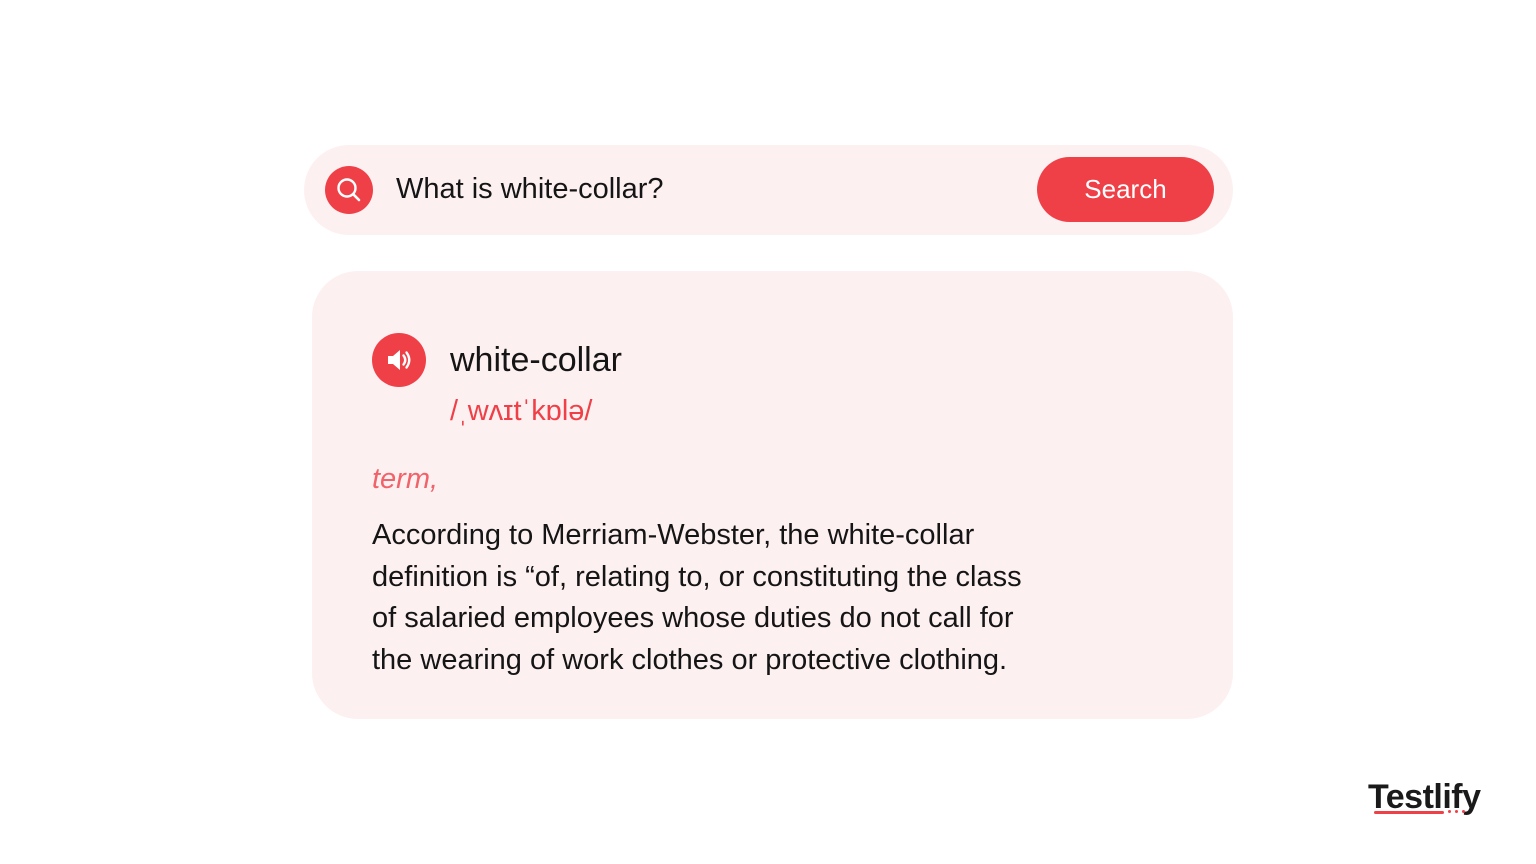 The width and height of the screenshot is (1536, 864). What do you see at coordinates (706, 189) in the screenshot?
I see `search-input` at bounding box center [706, 189].